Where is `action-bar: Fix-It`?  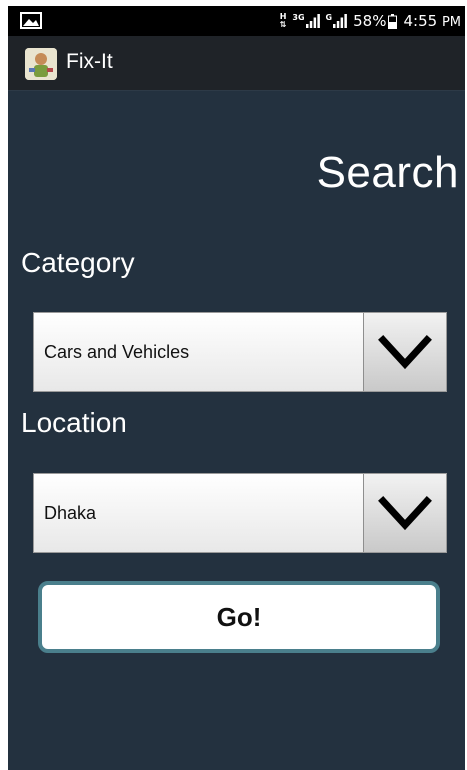 action-bar: Fix-It is located at coordinates (236, 63).